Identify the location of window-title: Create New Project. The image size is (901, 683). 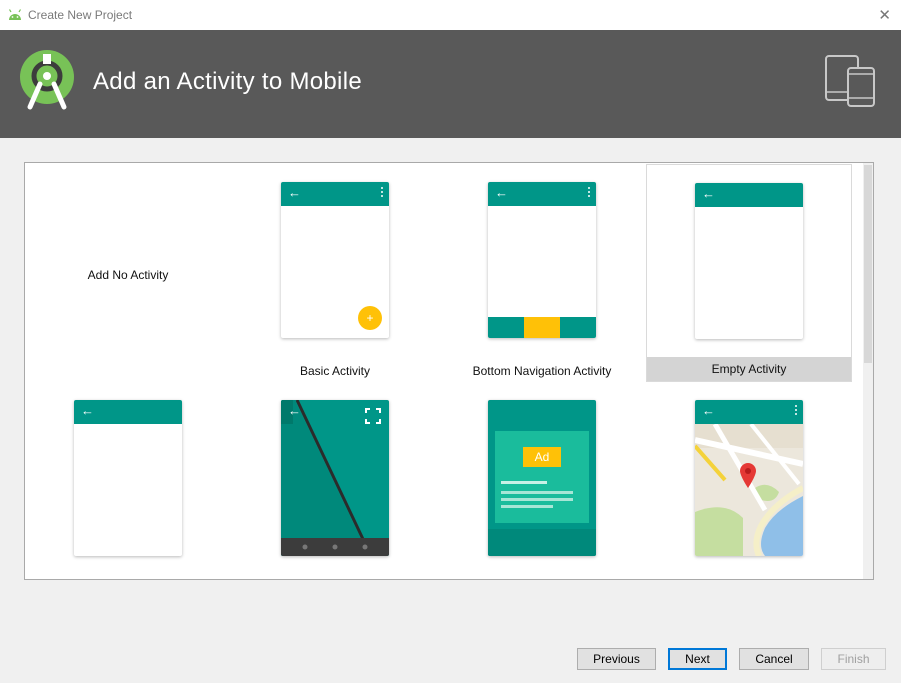
(80, 15).